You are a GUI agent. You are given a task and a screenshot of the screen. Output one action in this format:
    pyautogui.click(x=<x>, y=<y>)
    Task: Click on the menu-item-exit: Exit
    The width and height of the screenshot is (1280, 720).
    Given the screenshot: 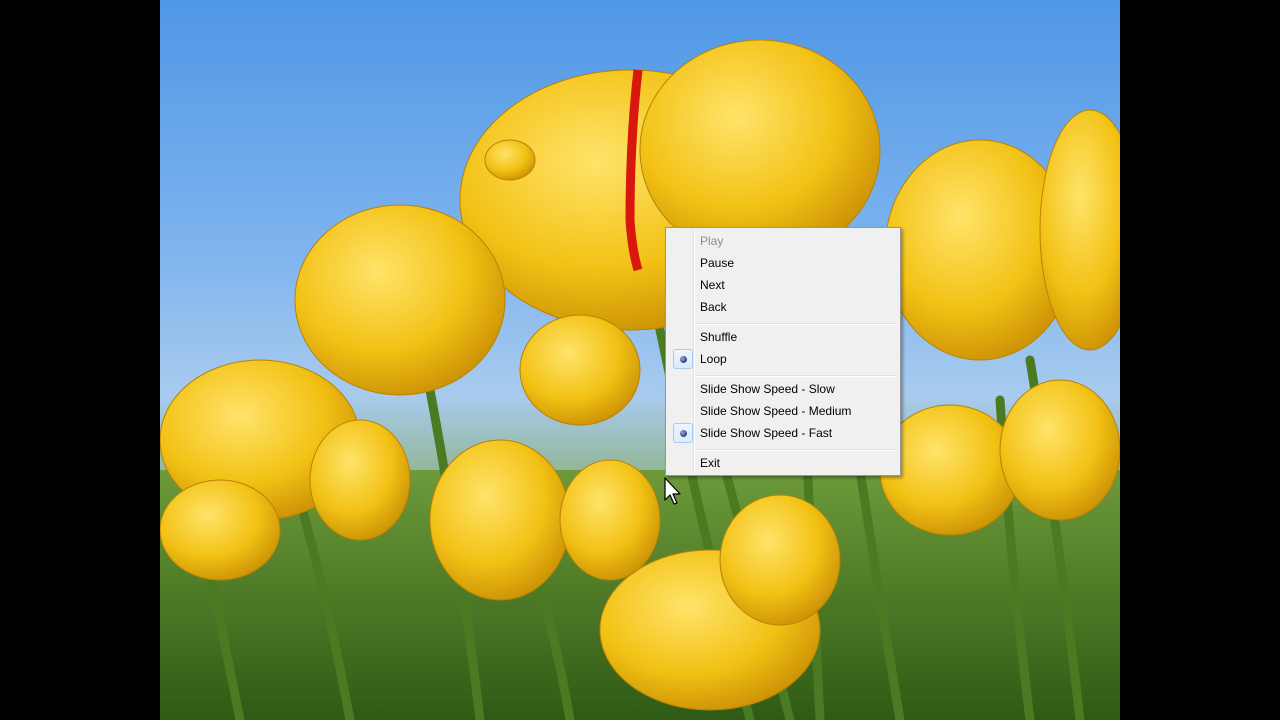 What is the action you would take?
    pyautogui.click(x=783, y=463)
    